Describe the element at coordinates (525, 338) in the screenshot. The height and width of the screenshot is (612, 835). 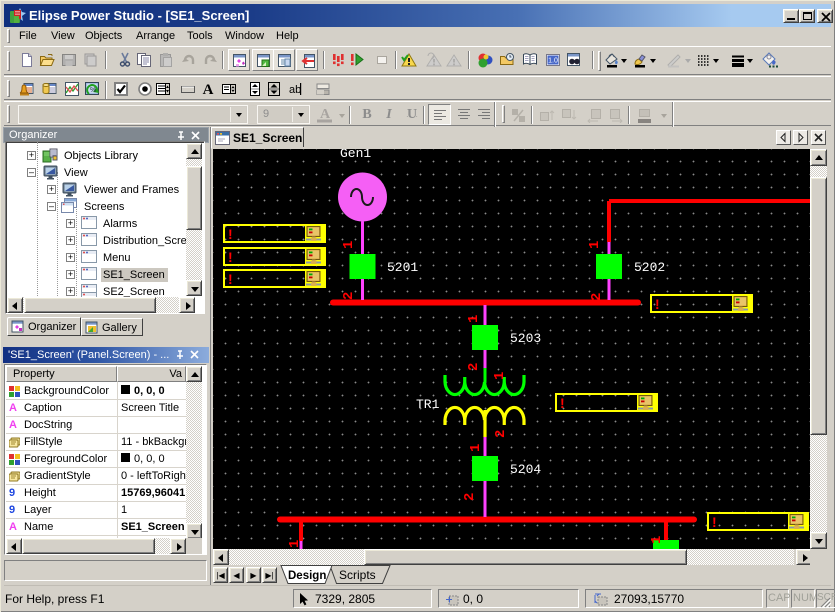
I see `svg-text: 5203` at that location.